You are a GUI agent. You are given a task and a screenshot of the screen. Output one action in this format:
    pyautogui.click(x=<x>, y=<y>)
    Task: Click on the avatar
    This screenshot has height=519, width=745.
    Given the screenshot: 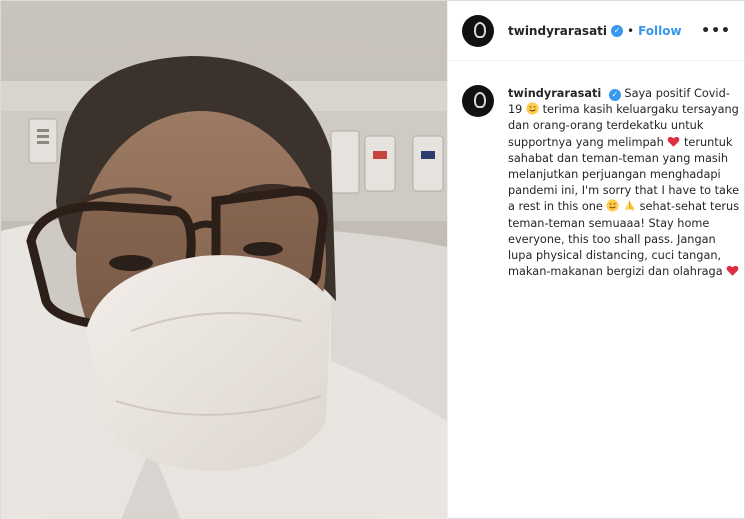 What is the action you would take?
    pyautogui.click(x=478, y=30)
    